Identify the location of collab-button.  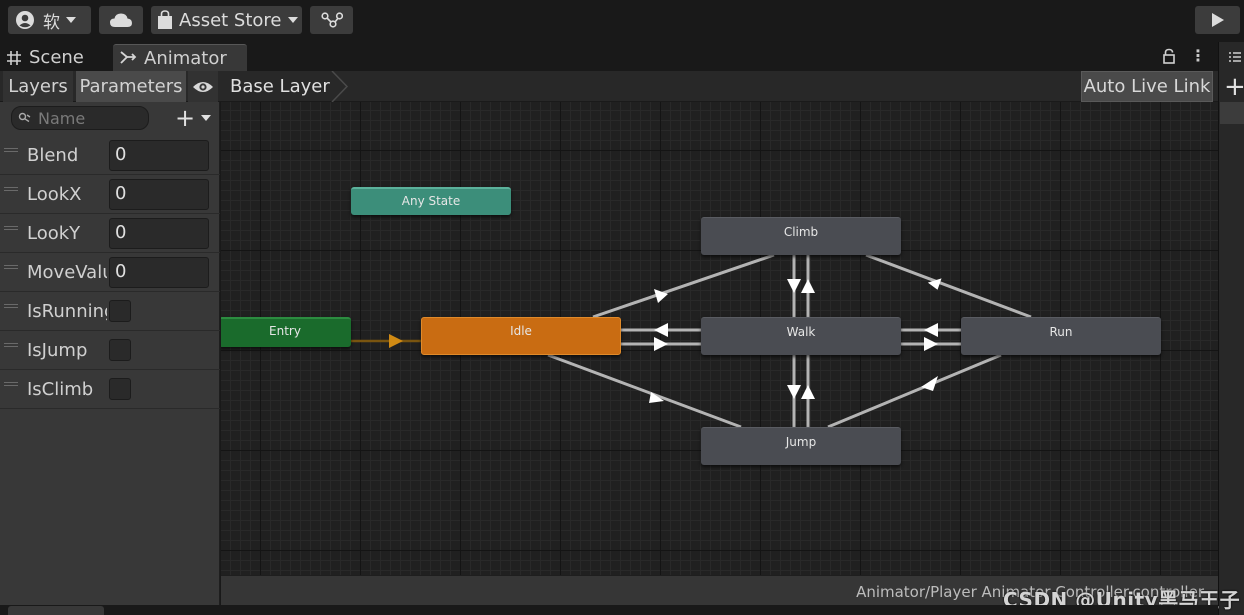
(331, 20).